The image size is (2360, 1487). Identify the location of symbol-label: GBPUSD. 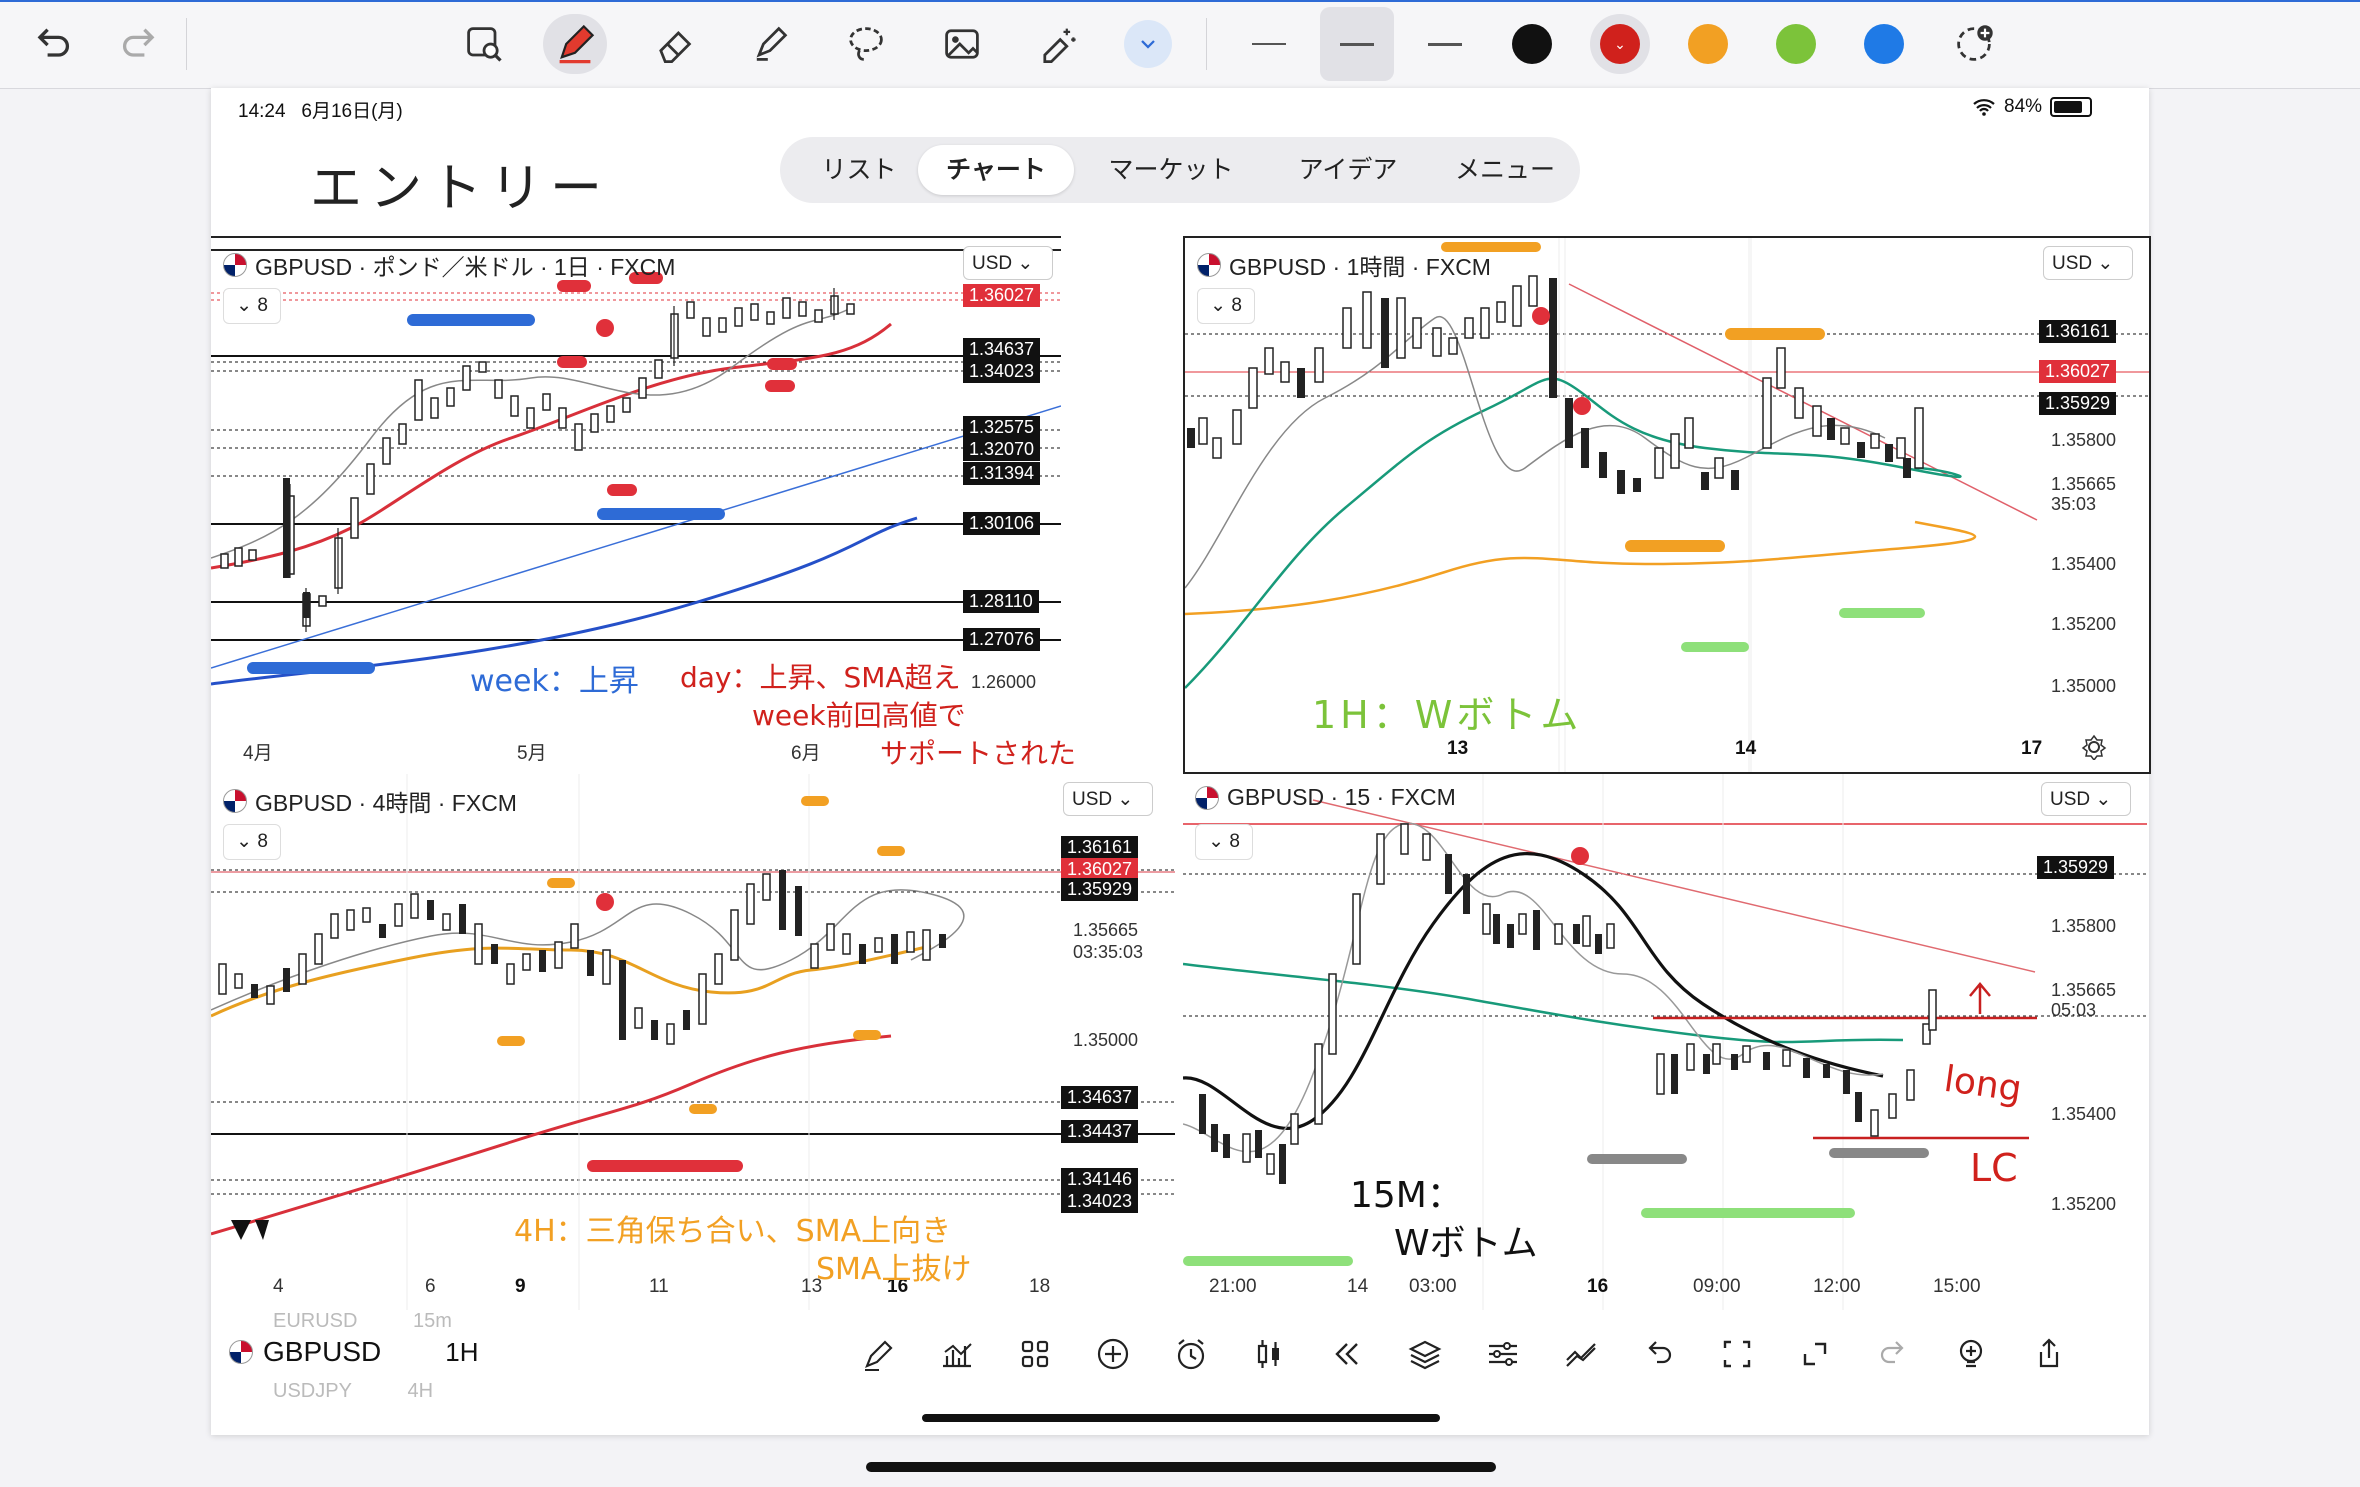
(322, 1351).